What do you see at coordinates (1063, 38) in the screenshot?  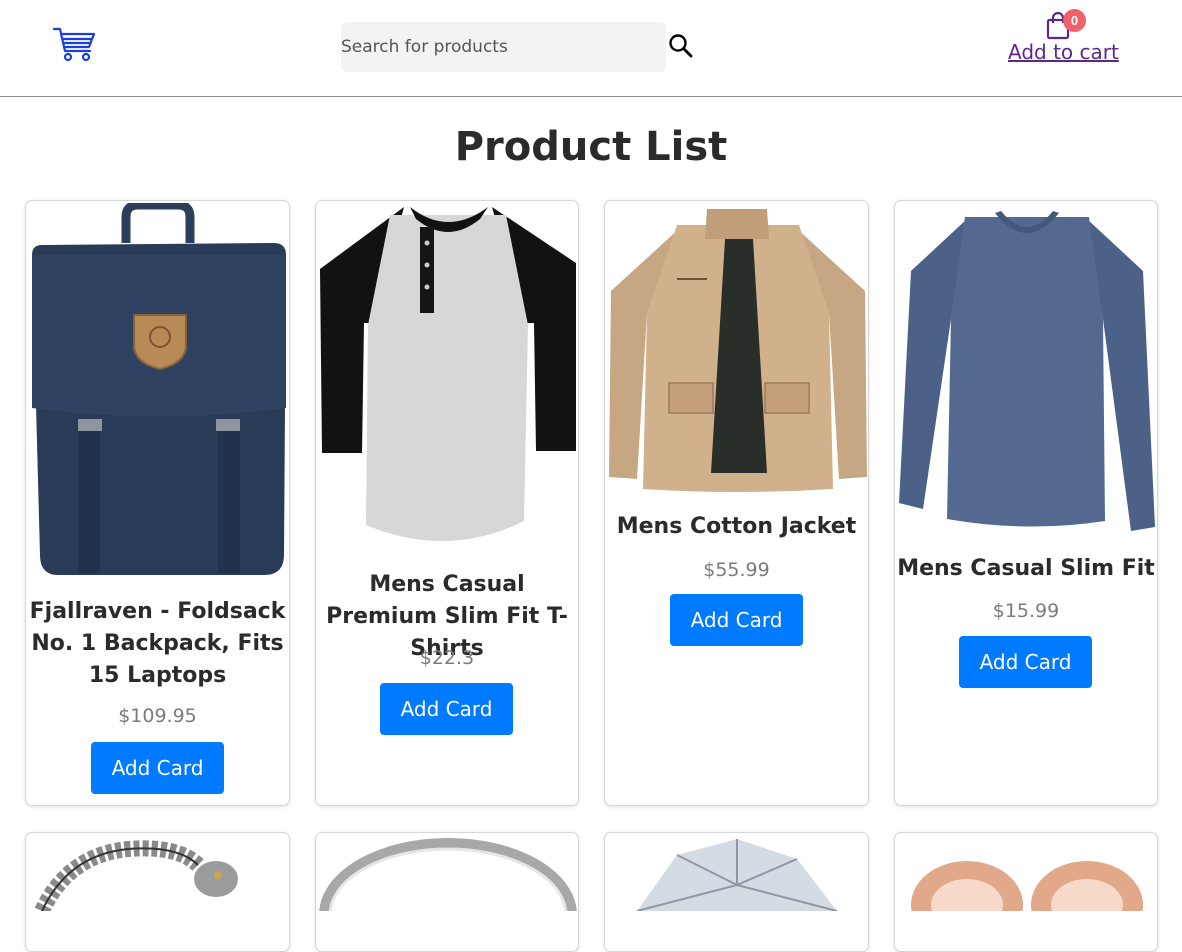 I see `cart-area: 0 Add to cart` at bounding box center [1063, 38].